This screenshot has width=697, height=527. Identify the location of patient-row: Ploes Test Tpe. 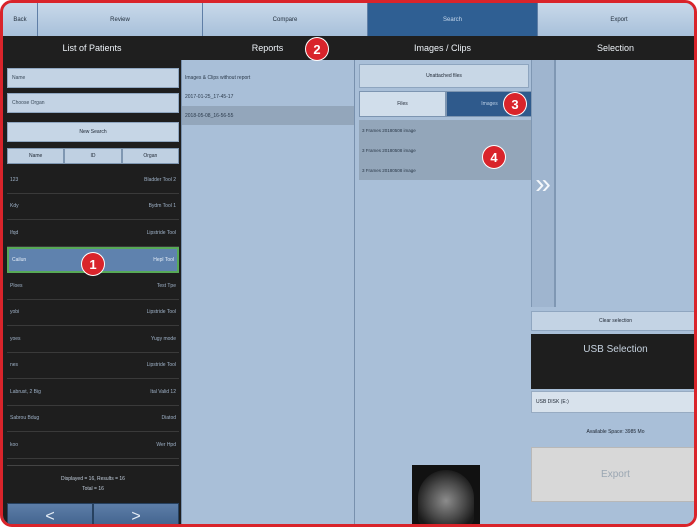
(93, 286).